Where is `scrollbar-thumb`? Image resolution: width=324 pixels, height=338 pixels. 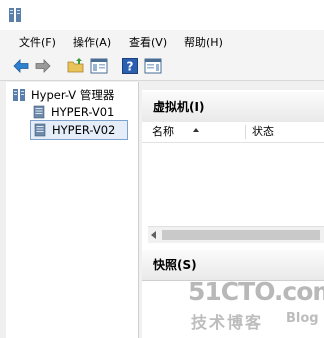 scrollbar-thumb is located at coordinates (241, 235).